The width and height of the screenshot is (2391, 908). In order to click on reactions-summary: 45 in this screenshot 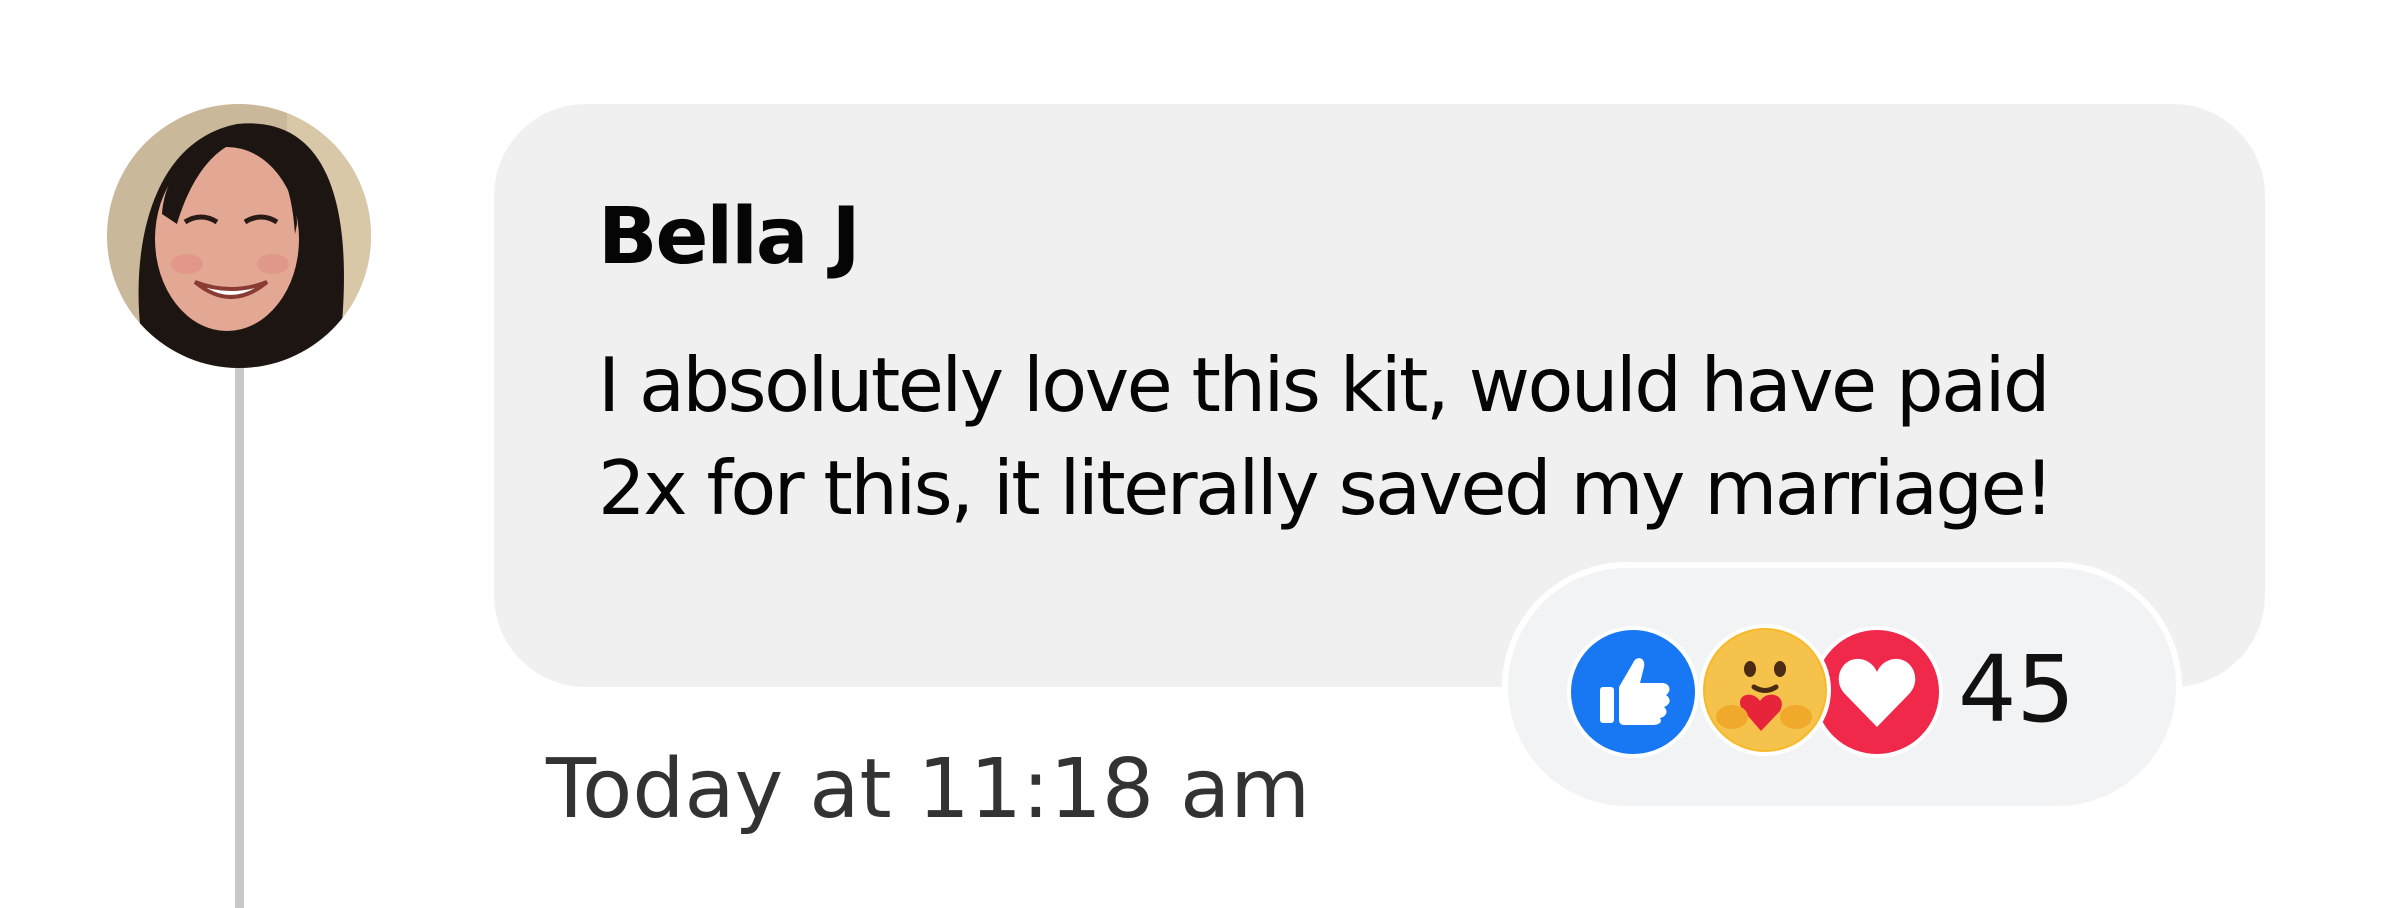, I will do `click(1842, 687)`.